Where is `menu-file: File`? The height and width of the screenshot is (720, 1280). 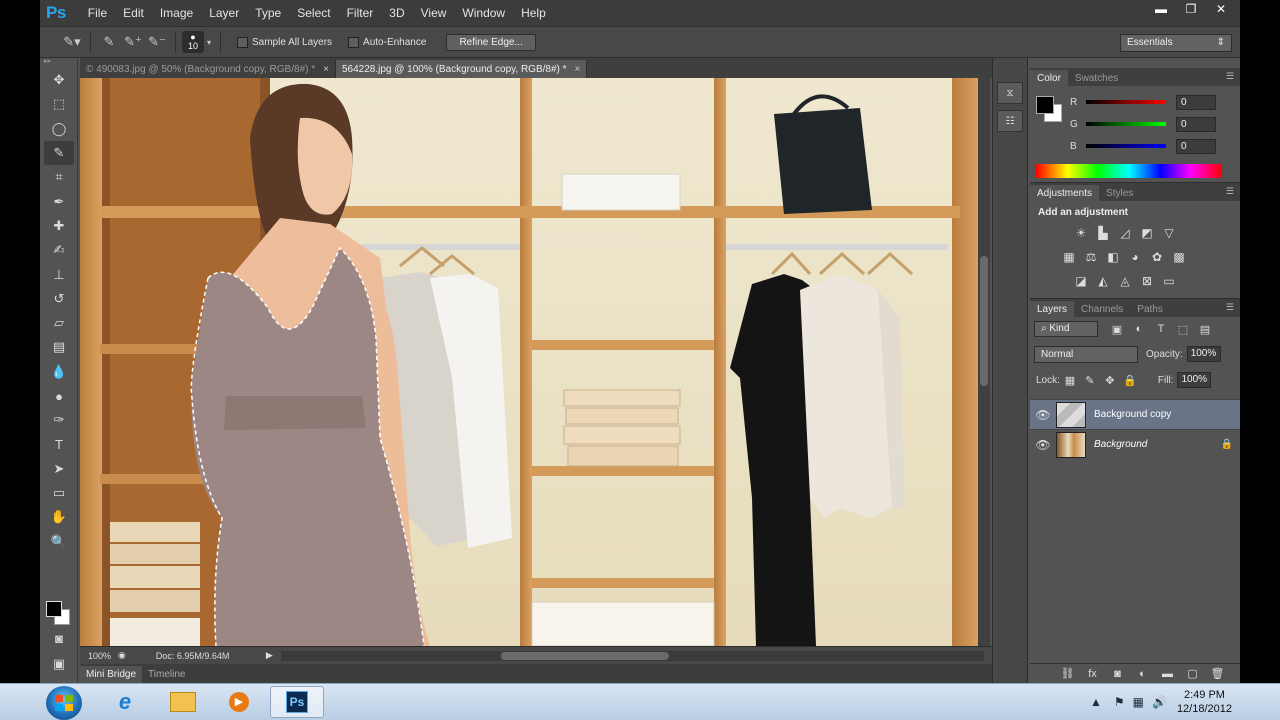 menu-file: File is located at coordinates (97, 13).